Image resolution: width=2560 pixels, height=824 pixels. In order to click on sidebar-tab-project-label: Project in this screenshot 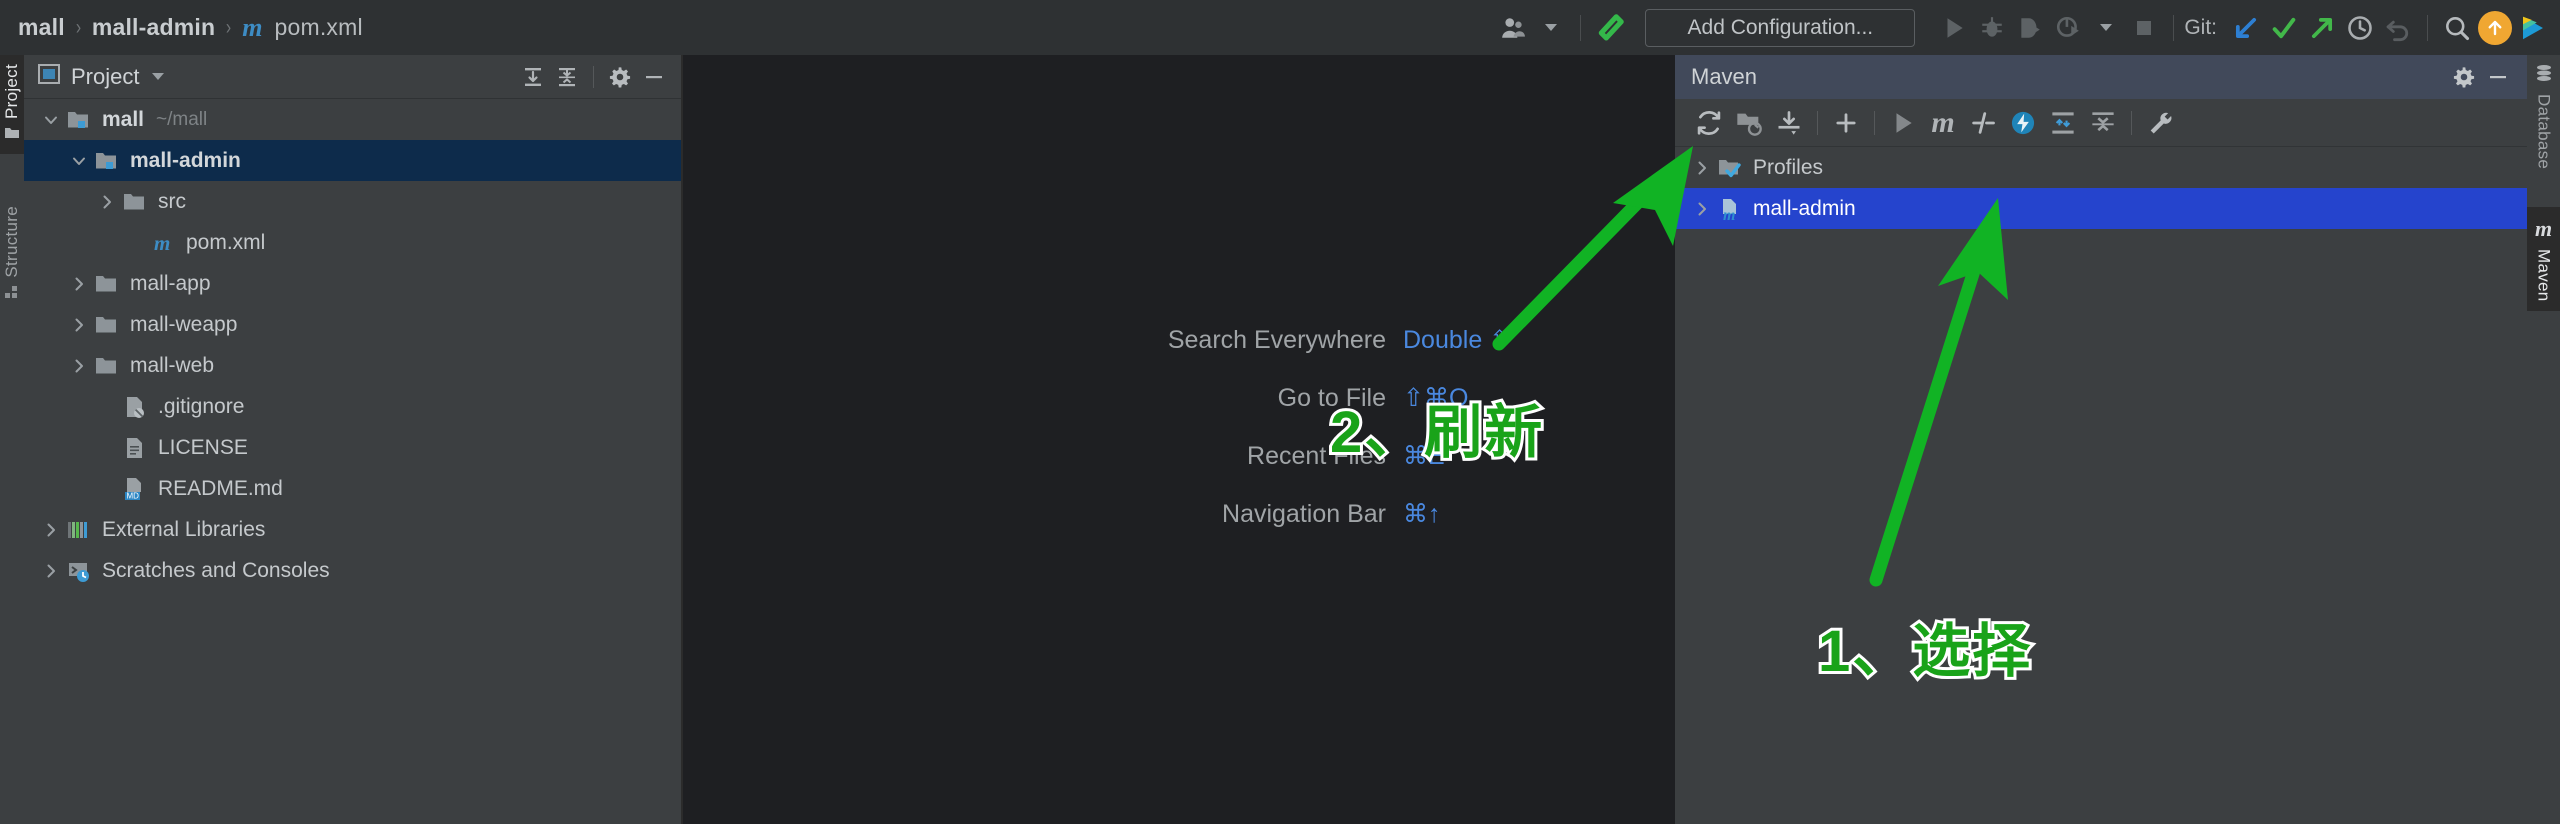, I will do `click(11, 92)`.